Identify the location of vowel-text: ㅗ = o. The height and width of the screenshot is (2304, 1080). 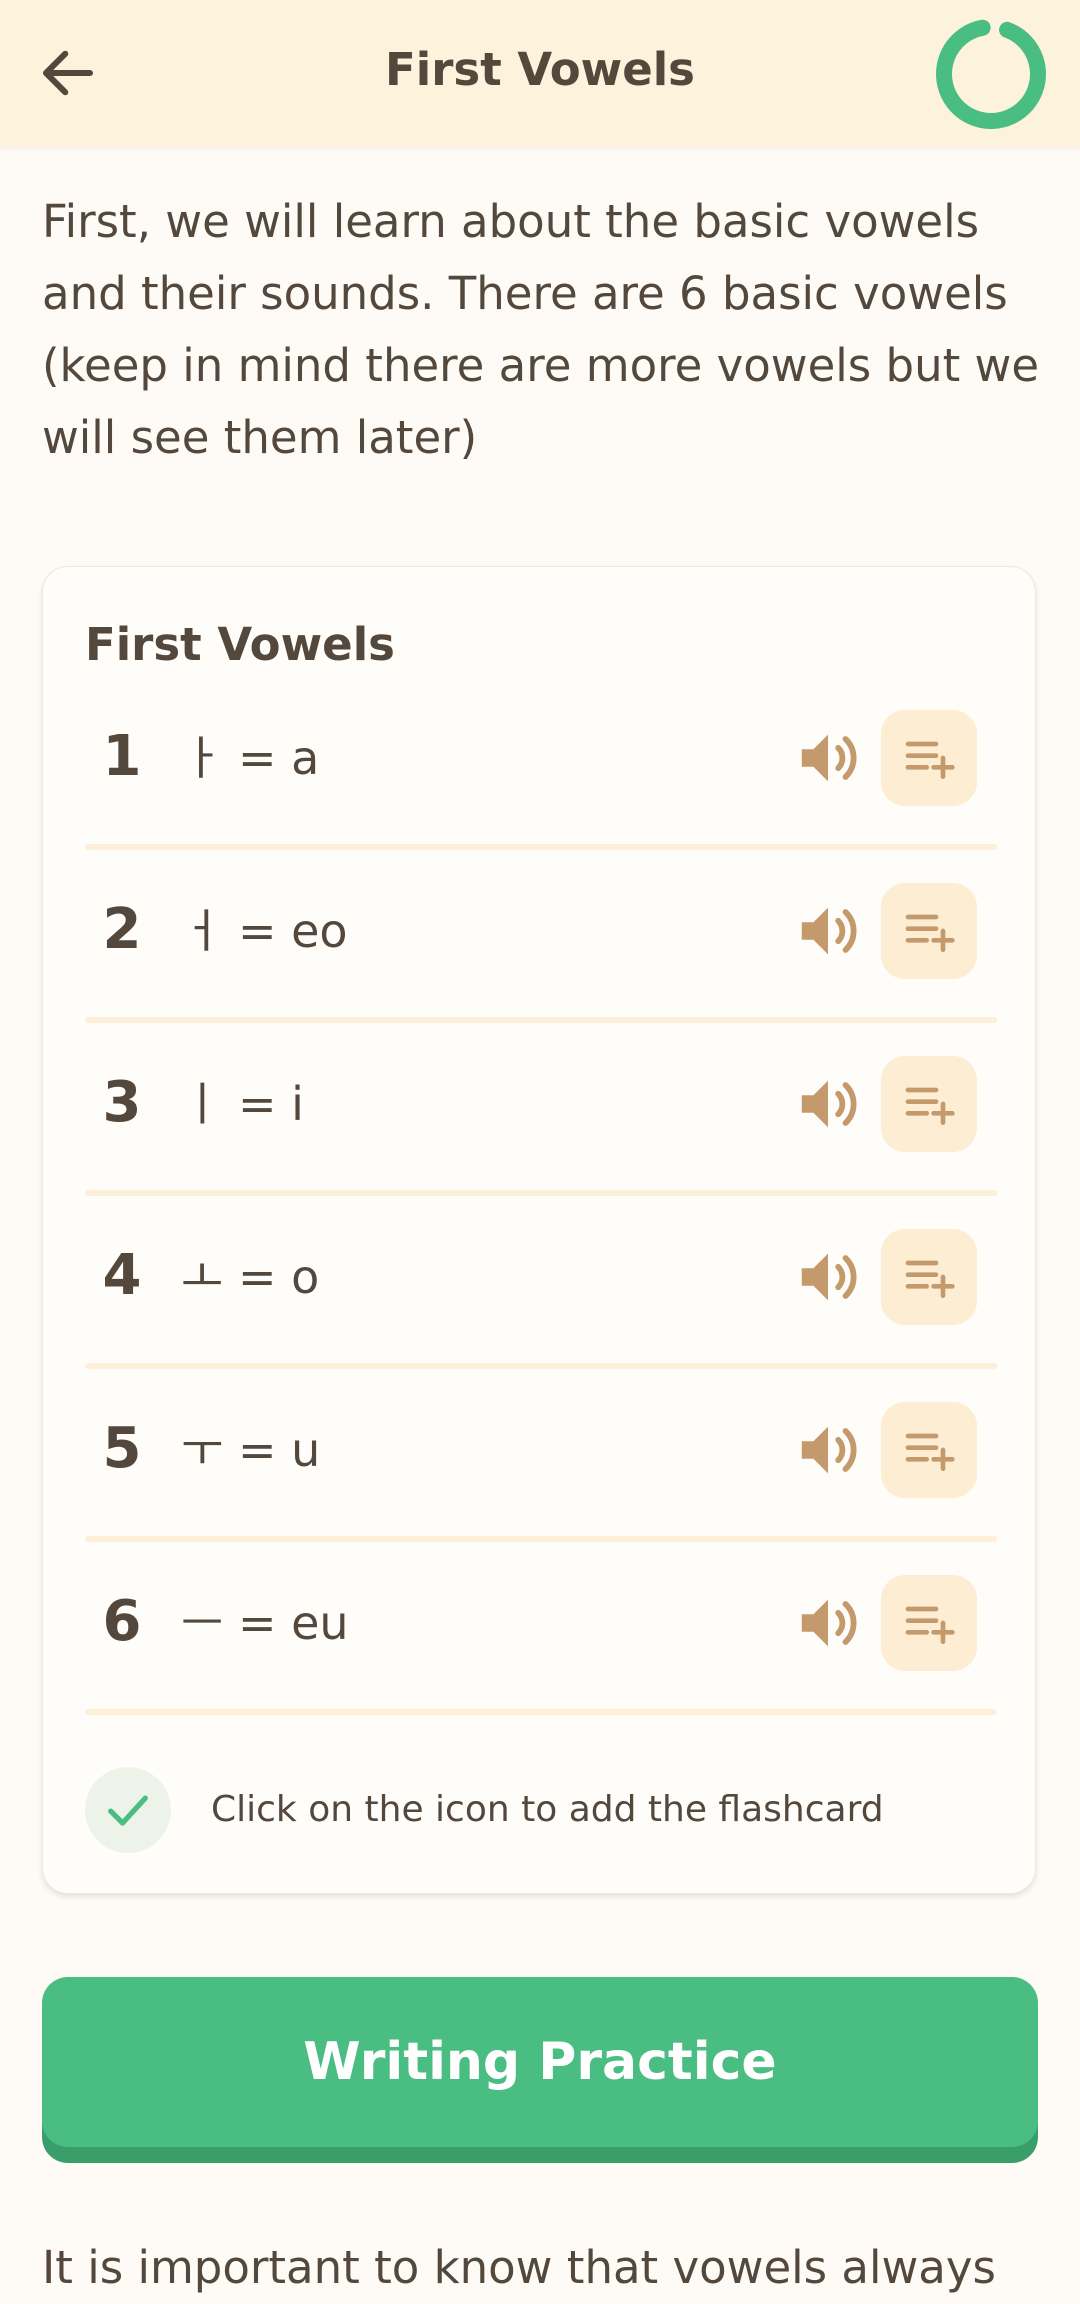
(250, 1277).